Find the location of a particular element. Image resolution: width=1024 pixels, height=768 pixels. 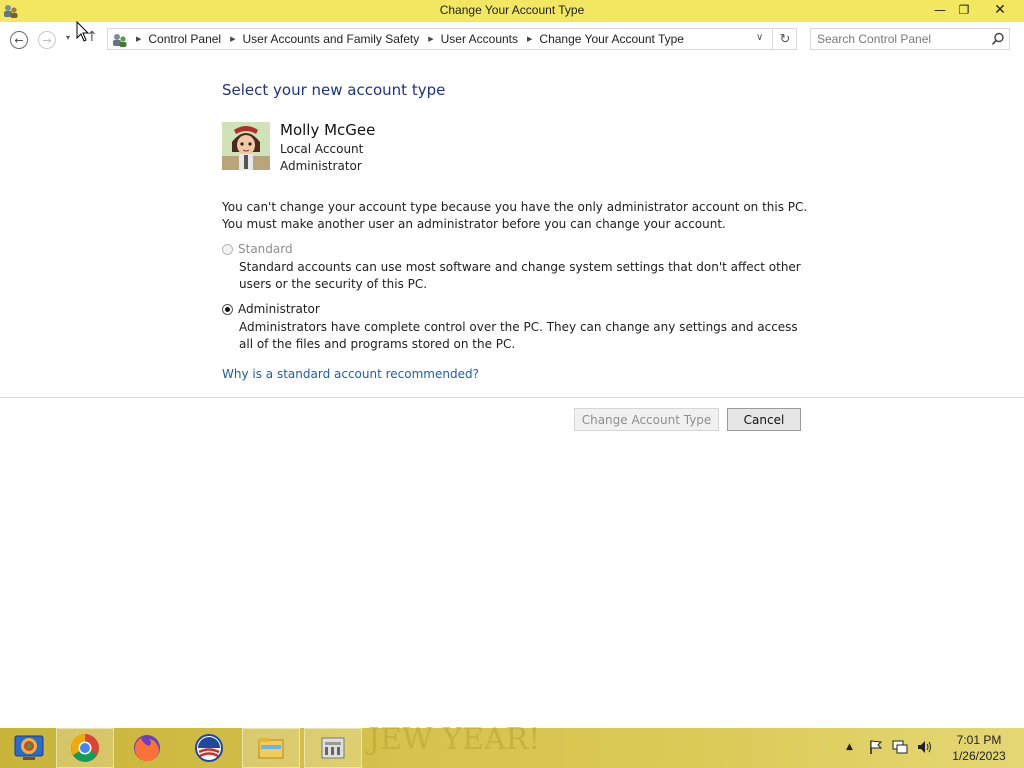

taskbar-remote-desktop is located at coordinates (29, 748).